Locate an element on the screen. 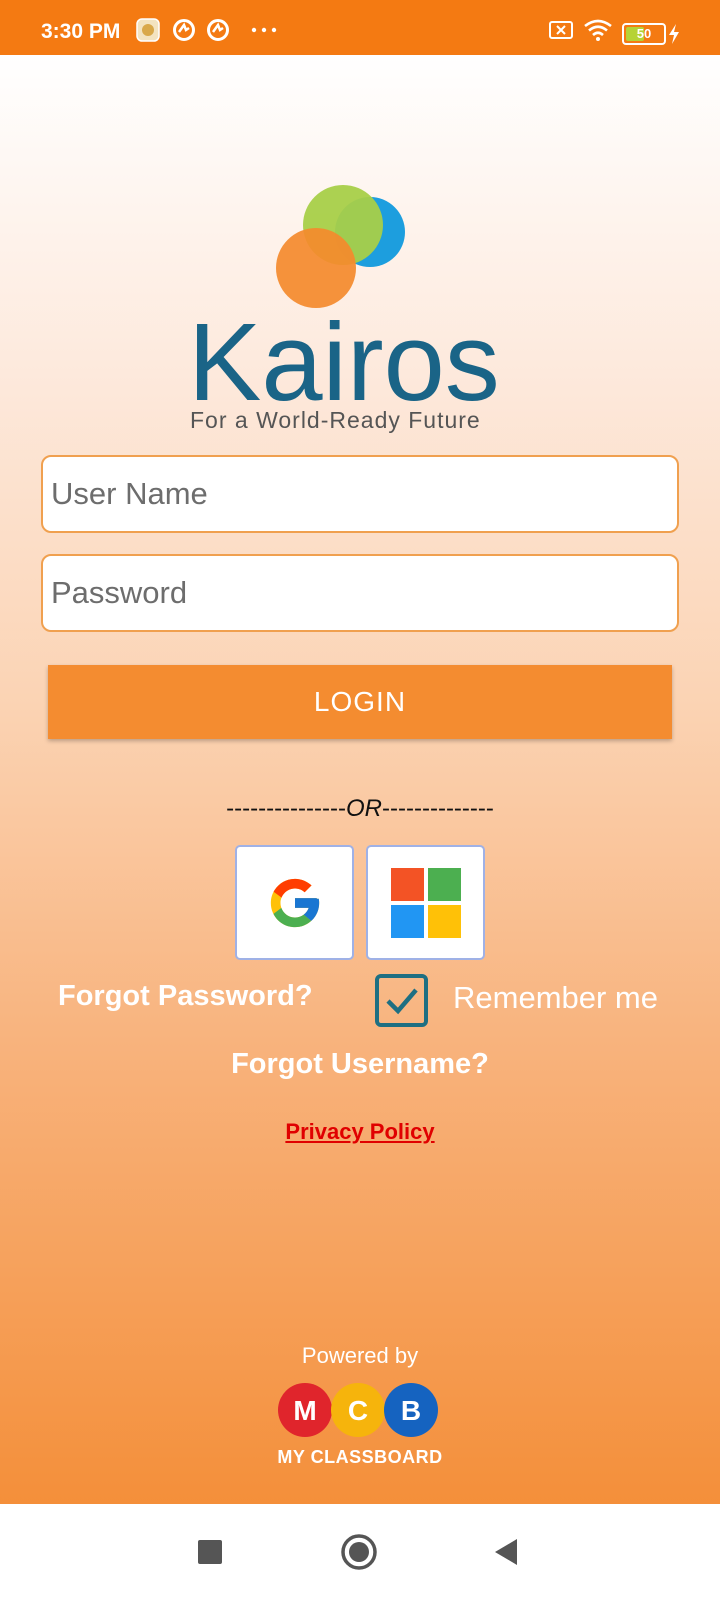 This screenshot has width=720, height=1600. status-bar: 3:30 PM 50 is located at coordinates (360, 27).